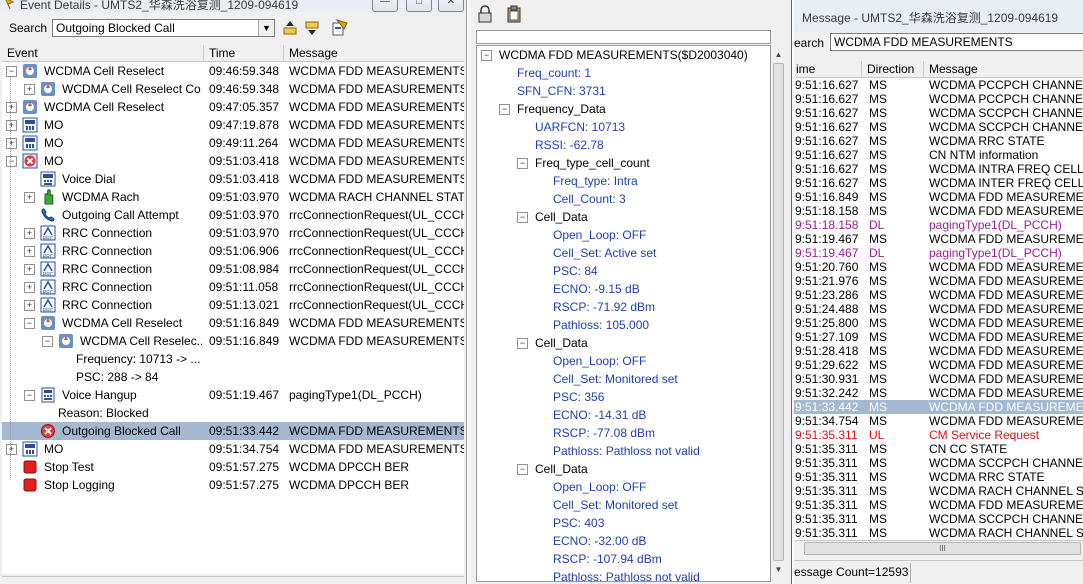  What do you see at coordinates (938, 253) in the screenshot?
I see `message-row: 9:51:19.467 DL pagingType1(DL_PCCH)` at bounding box center [938, 253].